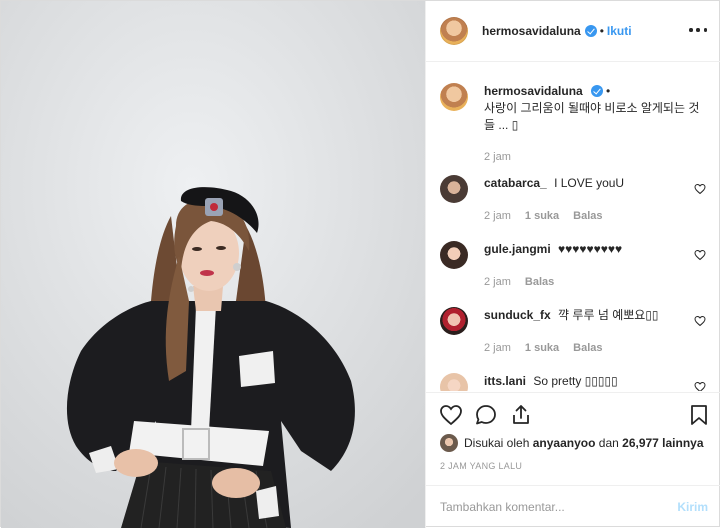  Describe the element at coordinates (481, 466) in the screenshot. I see `post-timestamp: 2 JAM YANG LALU` at that location.